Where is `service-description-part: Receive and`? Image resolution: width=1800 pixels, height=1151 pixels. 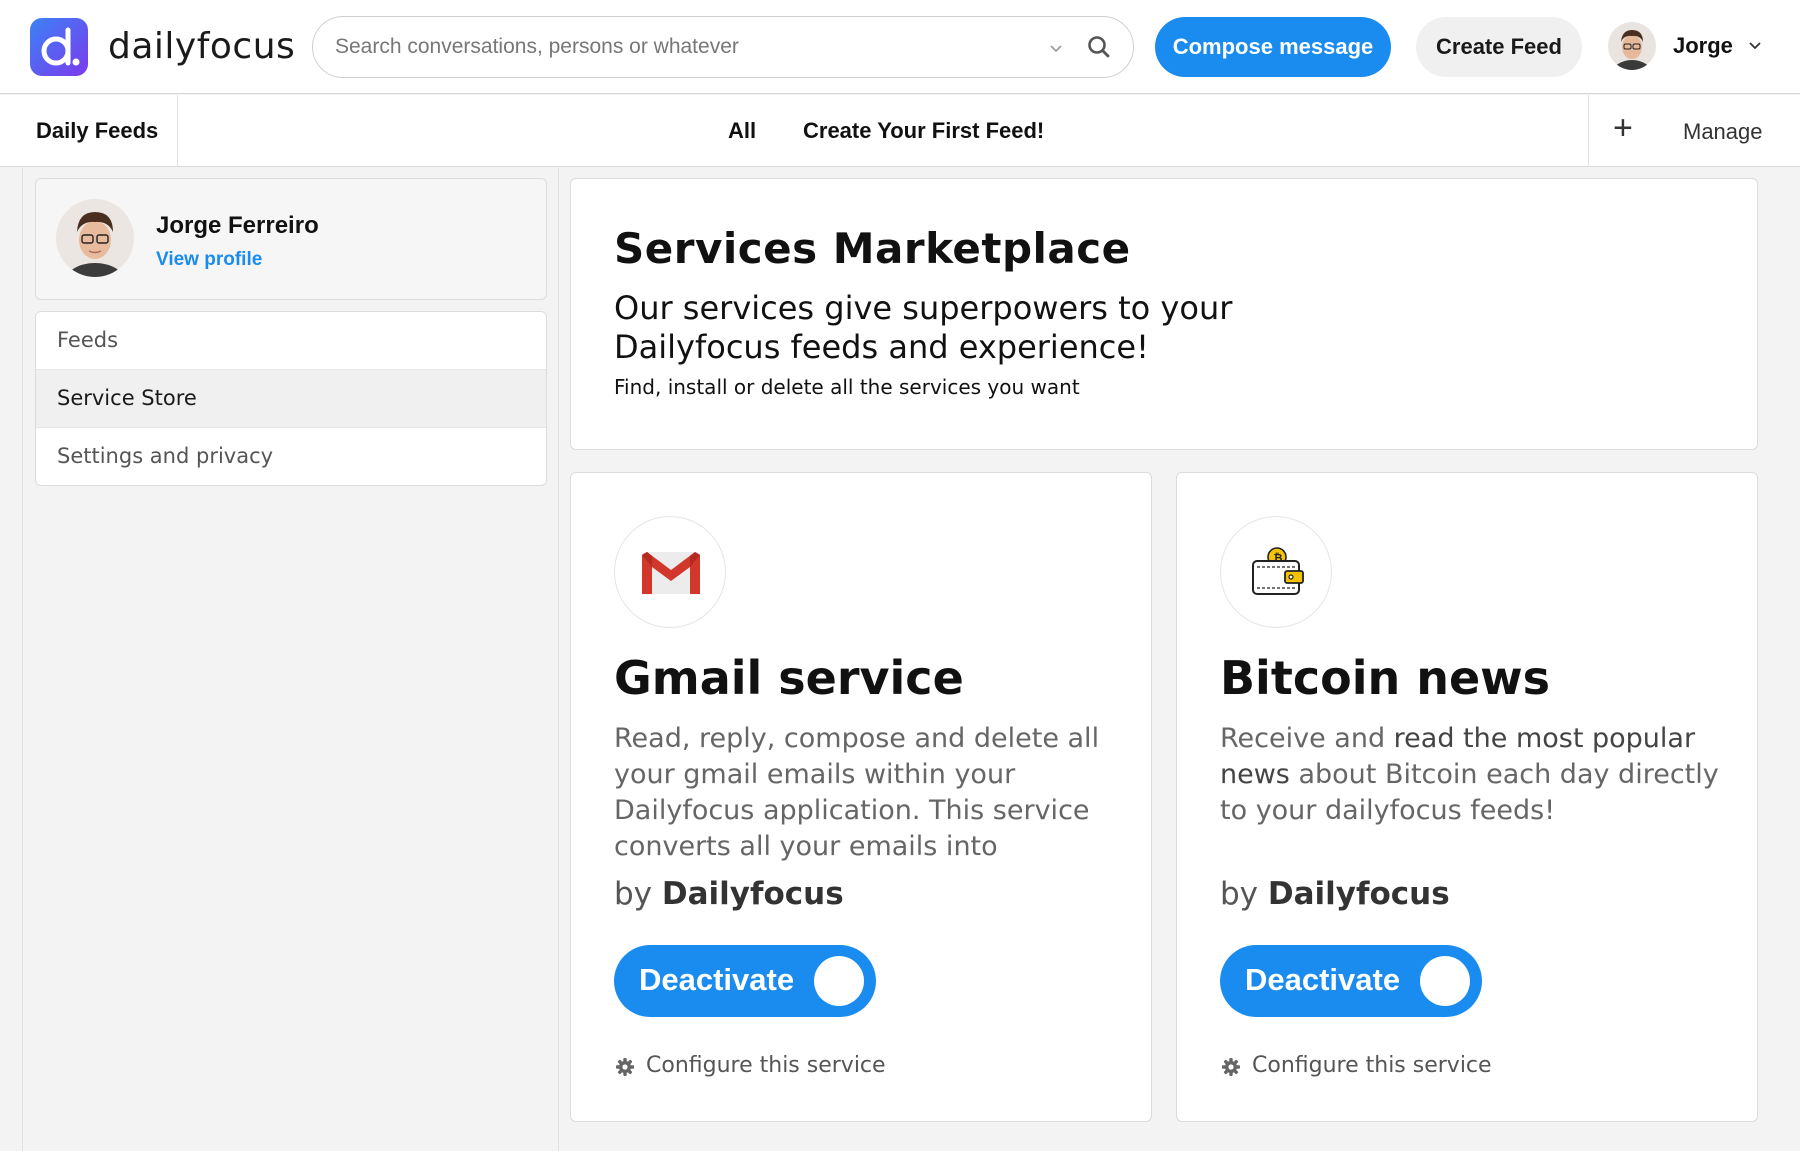 service-description-part: Receive and is located at coordinates (1307, 738).